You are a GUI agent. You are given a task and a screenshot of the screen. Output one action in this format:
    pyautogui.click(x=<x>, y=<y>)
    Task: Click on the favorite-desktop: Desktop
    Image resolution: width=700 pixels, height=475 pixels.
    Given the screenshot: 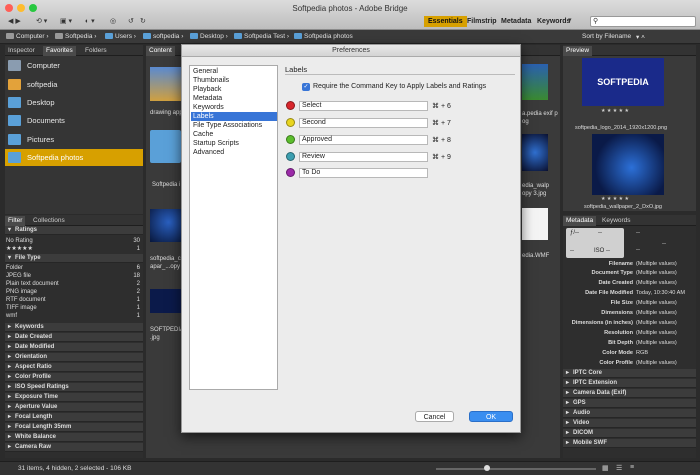 What is the action you would take?
    pyautogui.click(x=74, y=102)
    